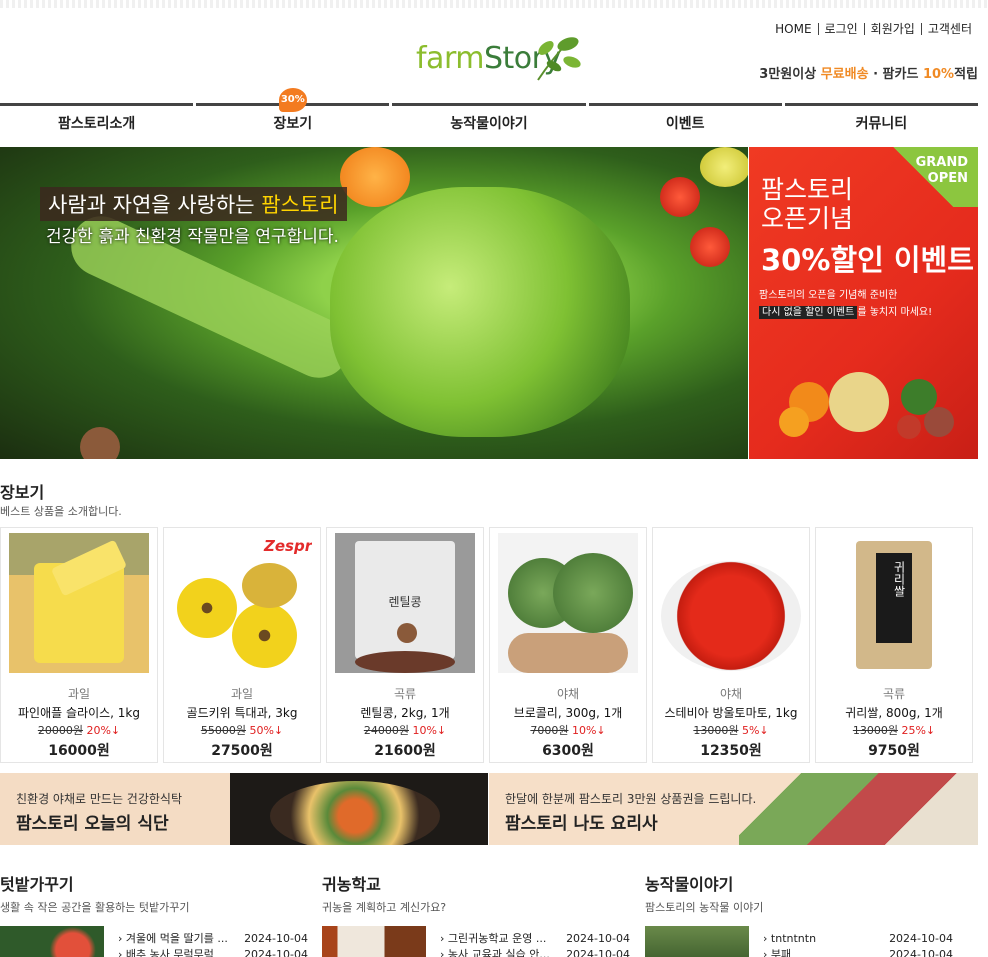 The image size is (988, 957). Describe the element at coordinates (844, 74) in the screenshot. I see `free-shipping-text: 무료배송` at that location.